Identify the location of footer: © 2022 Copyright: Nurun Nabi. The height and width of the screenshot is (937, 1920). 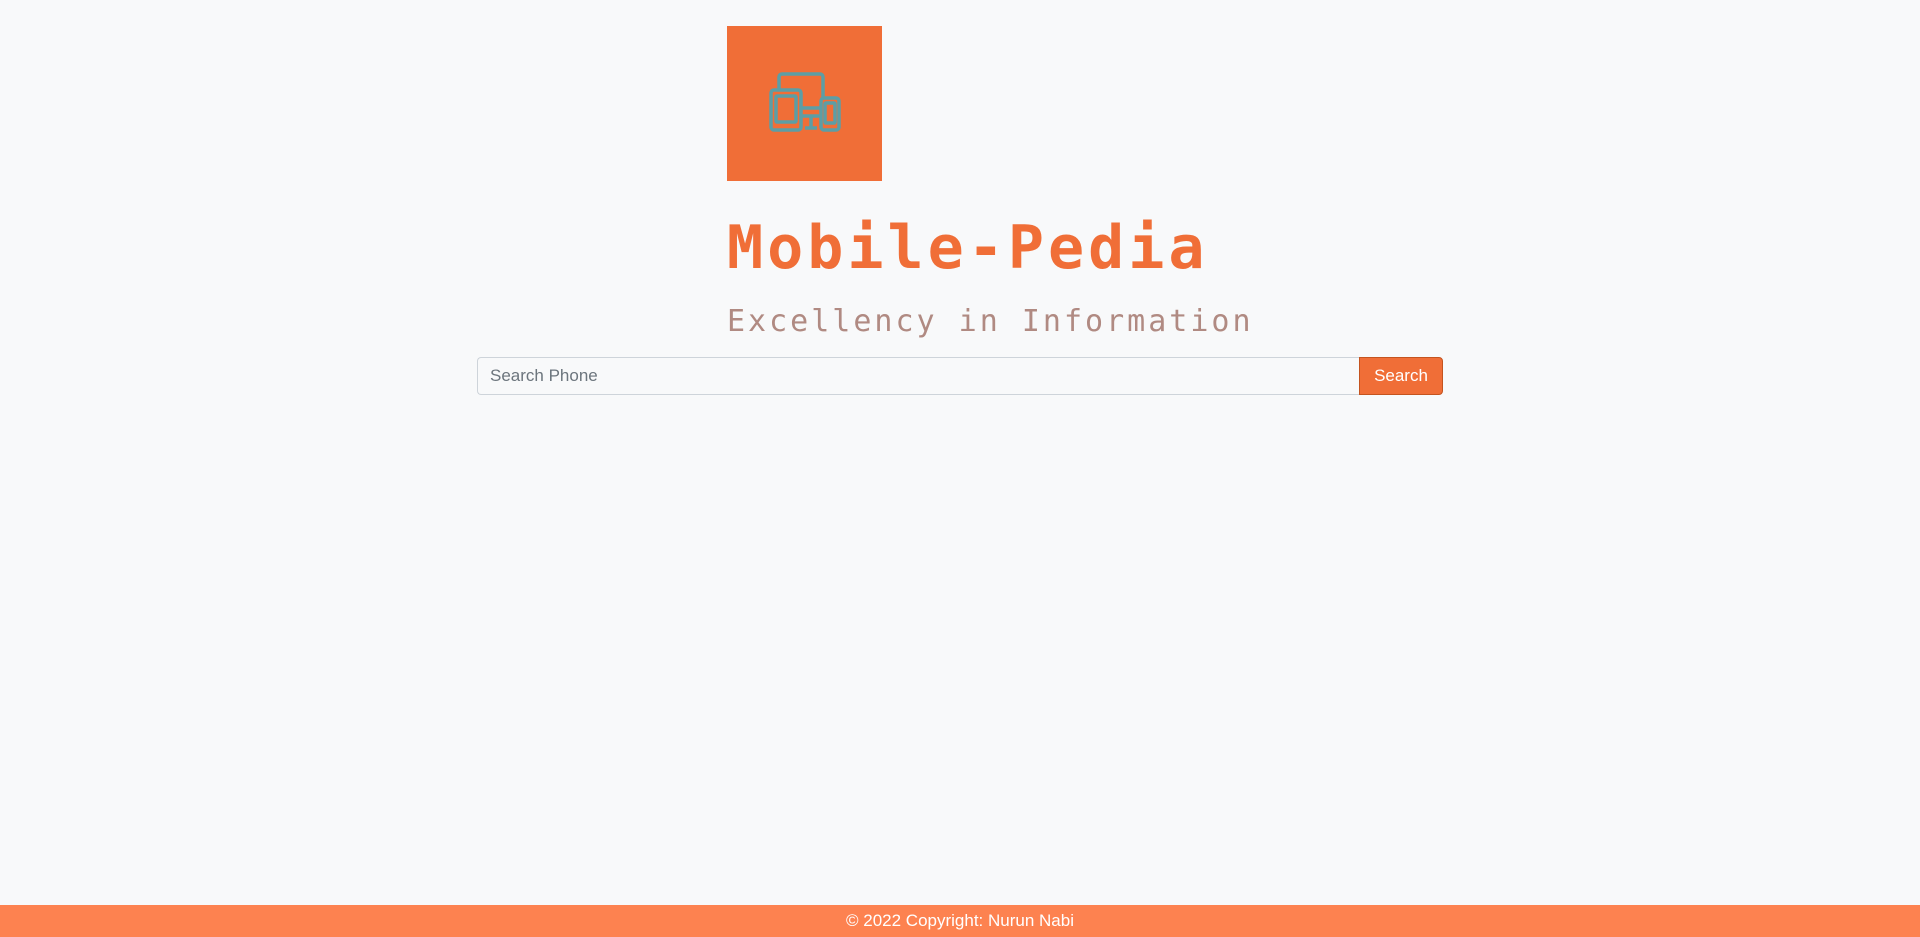
(960, 921).